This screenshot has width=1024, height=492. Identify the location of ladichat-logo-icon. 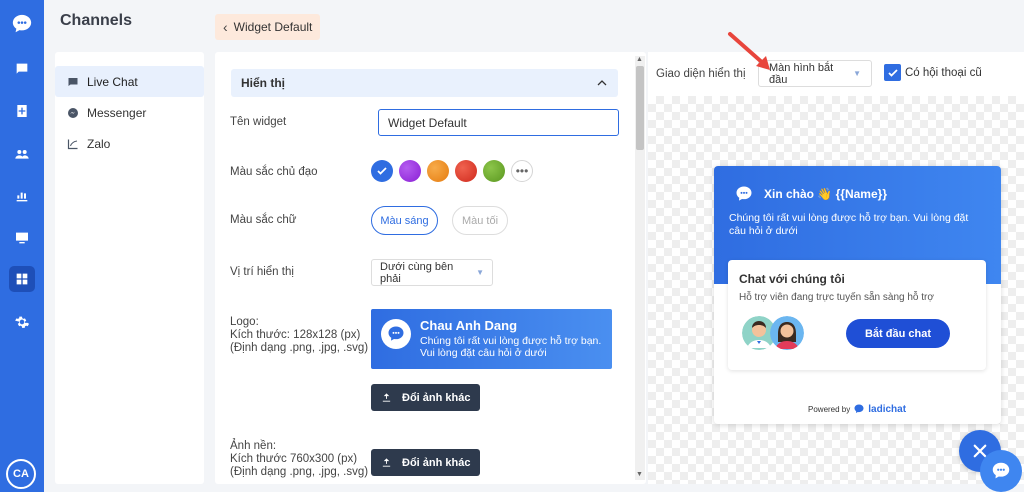
(859, 408).